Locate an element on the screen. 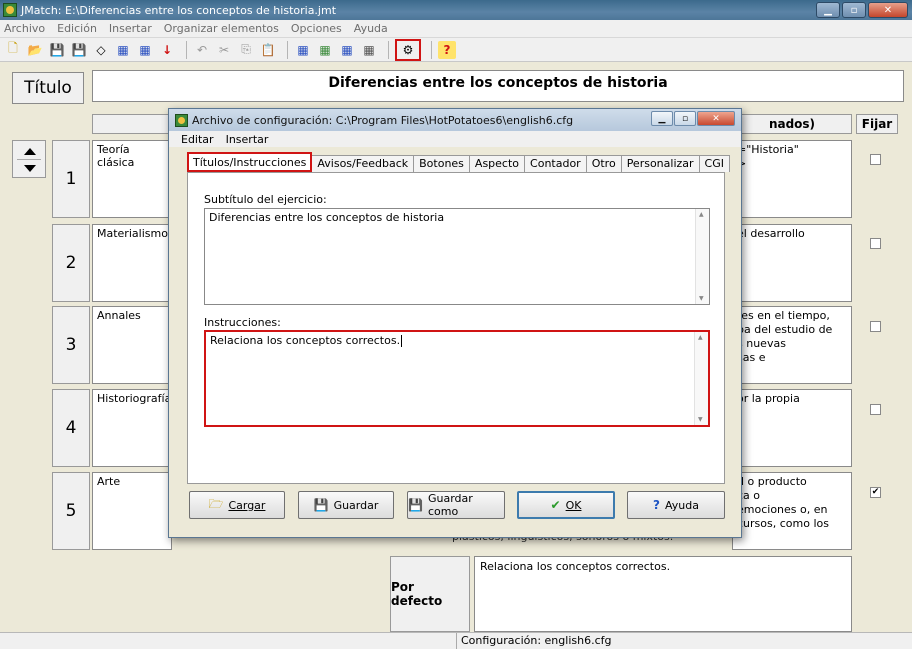 The height and width of the screenshot is (649, 912). menu-organizar-elementos: Organizar elementos is located at coordinates (221, 28).